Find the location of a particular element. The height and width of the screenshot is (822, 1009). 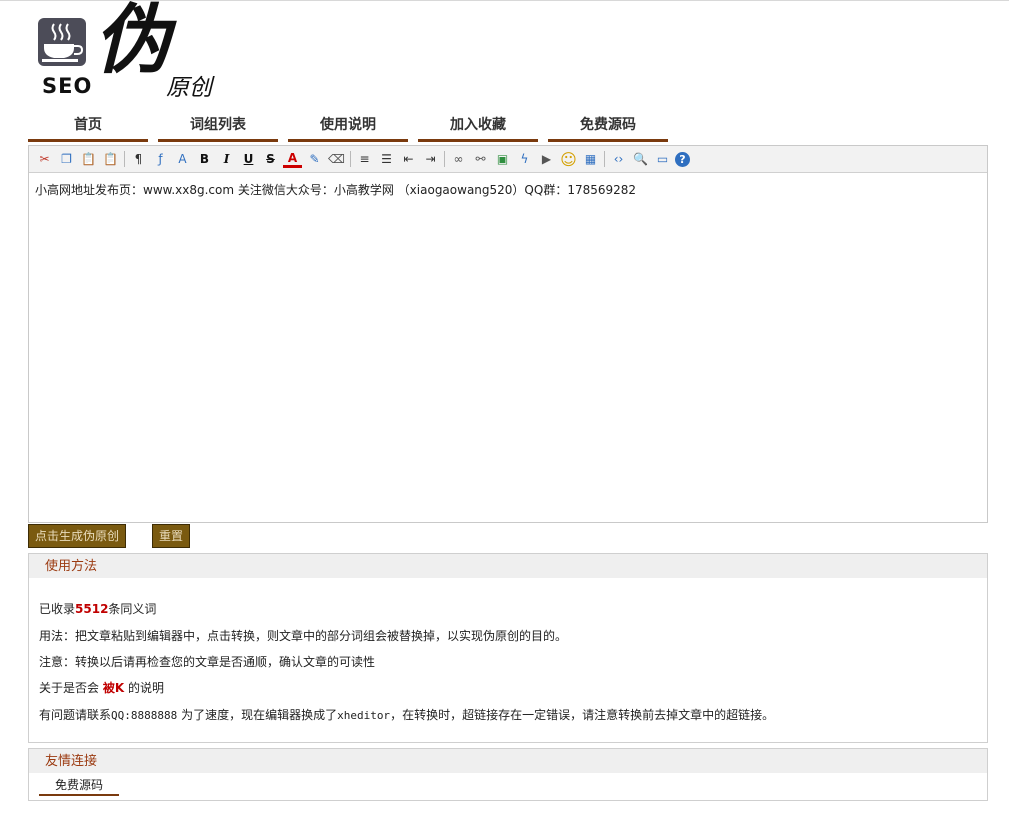

friend-link-free-source: 免费源码 is located at coordinates (79, 786).